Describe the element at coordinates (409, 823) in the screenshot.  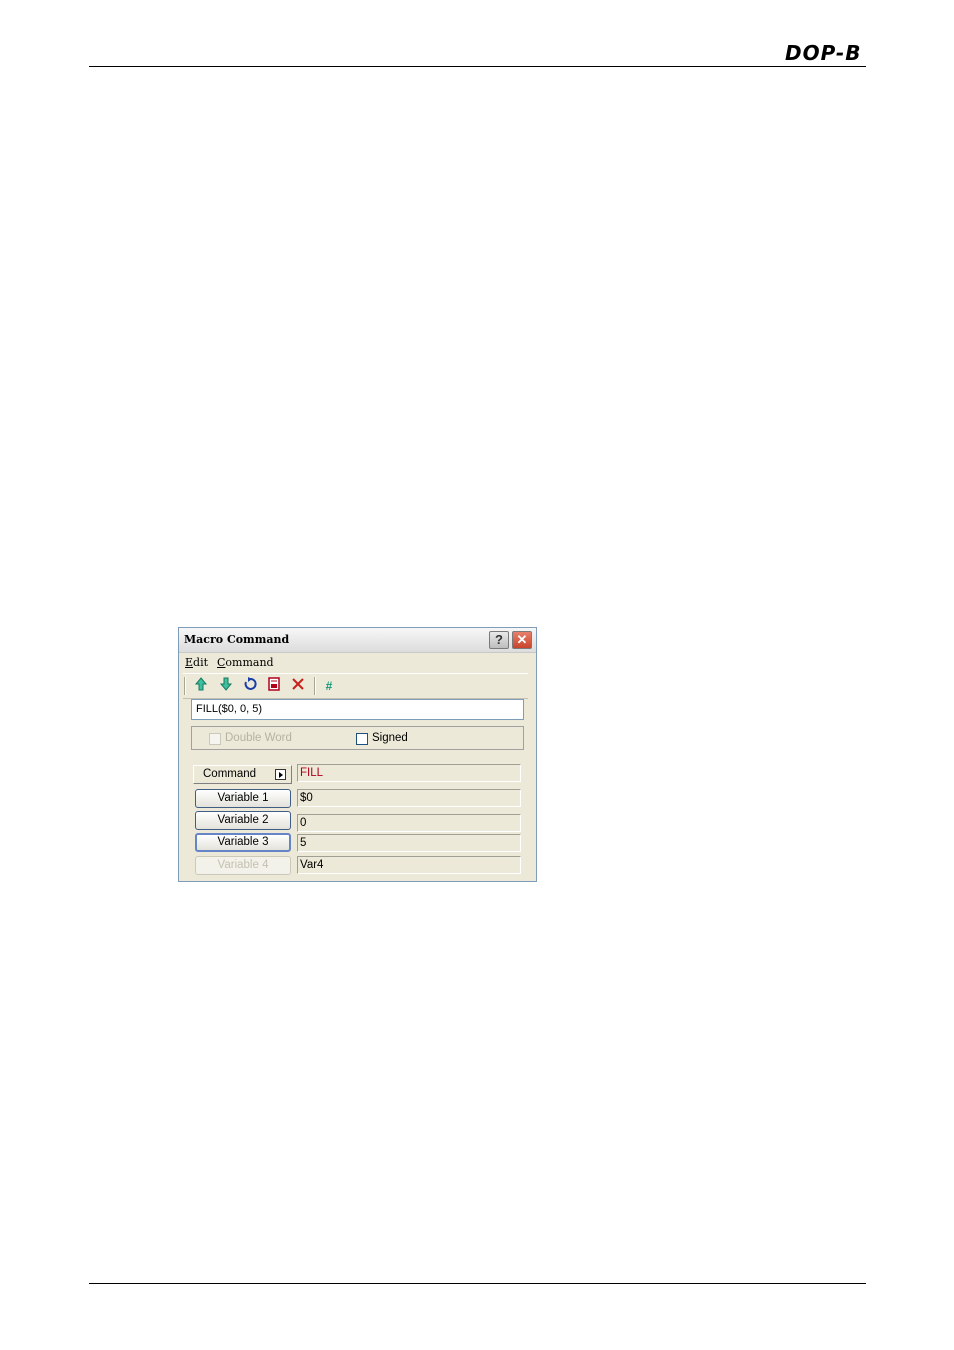
I see `variable-2-field: 0` at that location.